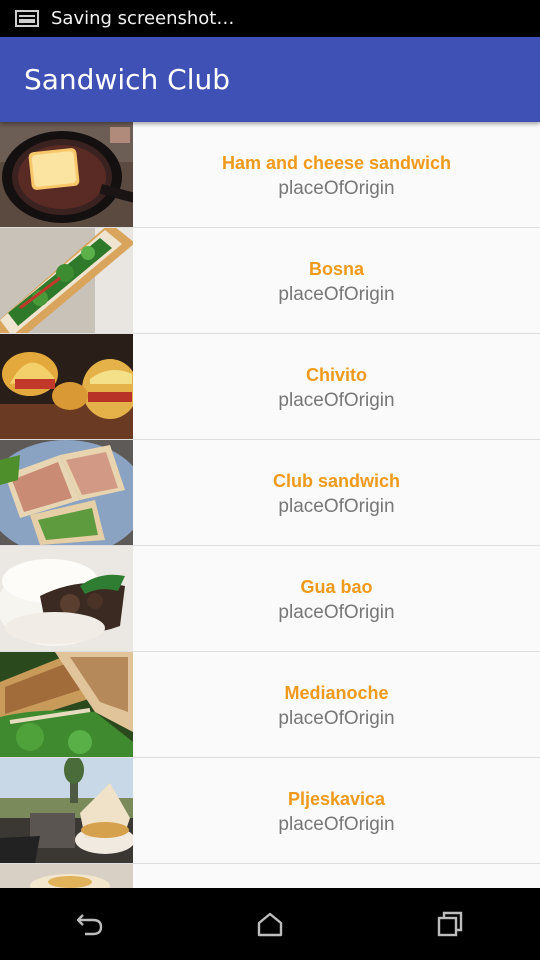 Image resolution: width=540 pixels, height=960 pixels. What do you see at coordinates (336, 386) in the screenshot?
I see `list-item-text: Chivito placeOfOrigin` at bounding box center [336, 386].